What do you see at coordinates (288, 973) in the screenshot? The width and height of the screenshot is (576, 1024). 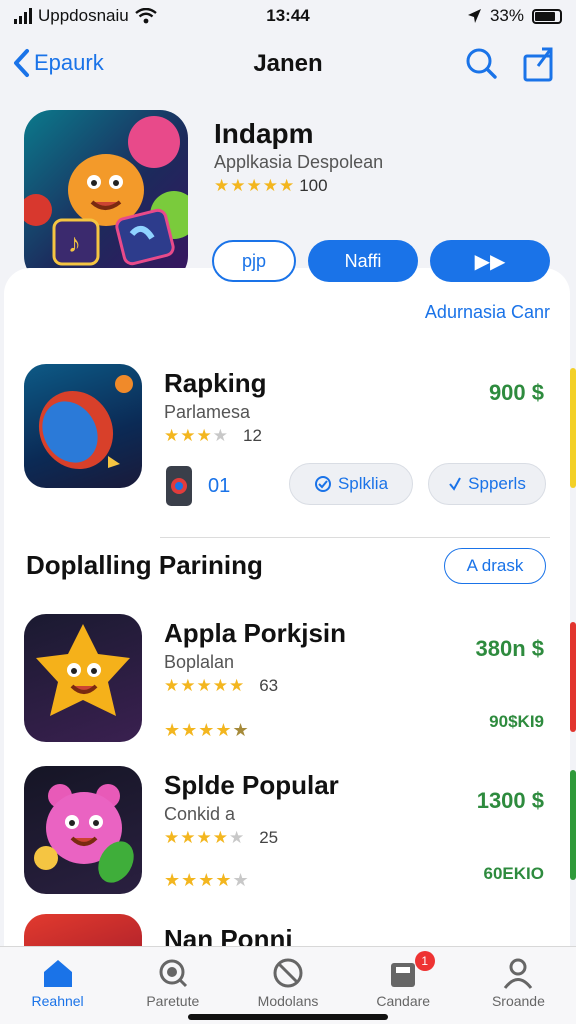 I see `block-icon` at bounding box center [288, 973].